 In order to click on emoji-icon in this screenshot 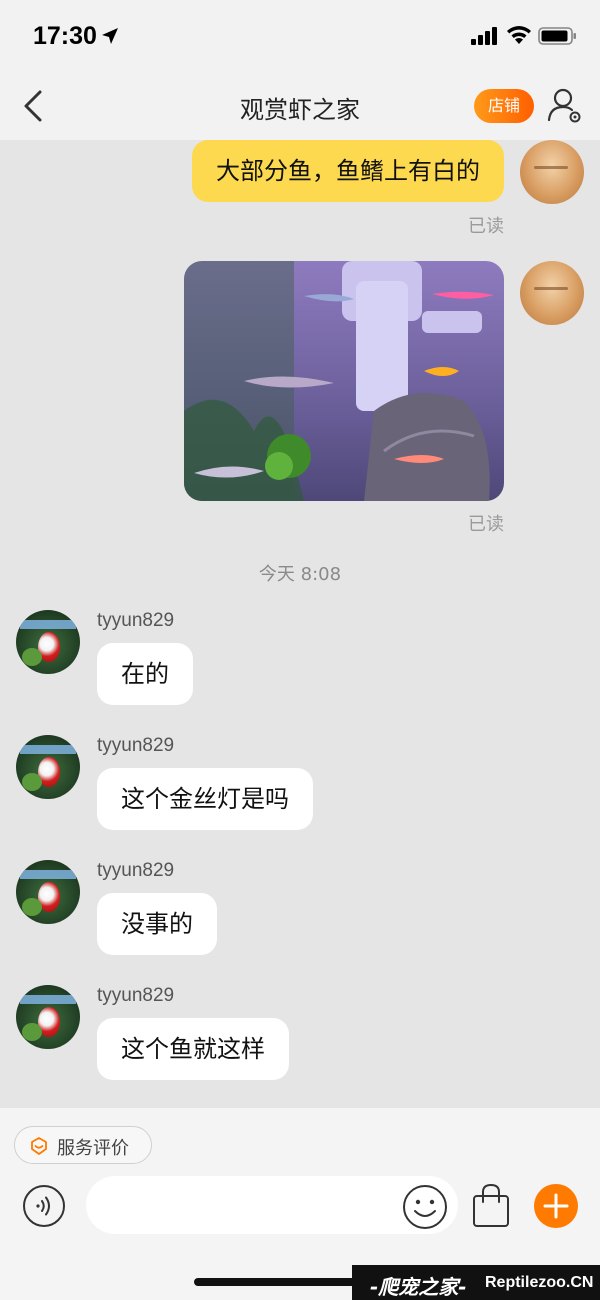, I will do `click(425, 1207)`.